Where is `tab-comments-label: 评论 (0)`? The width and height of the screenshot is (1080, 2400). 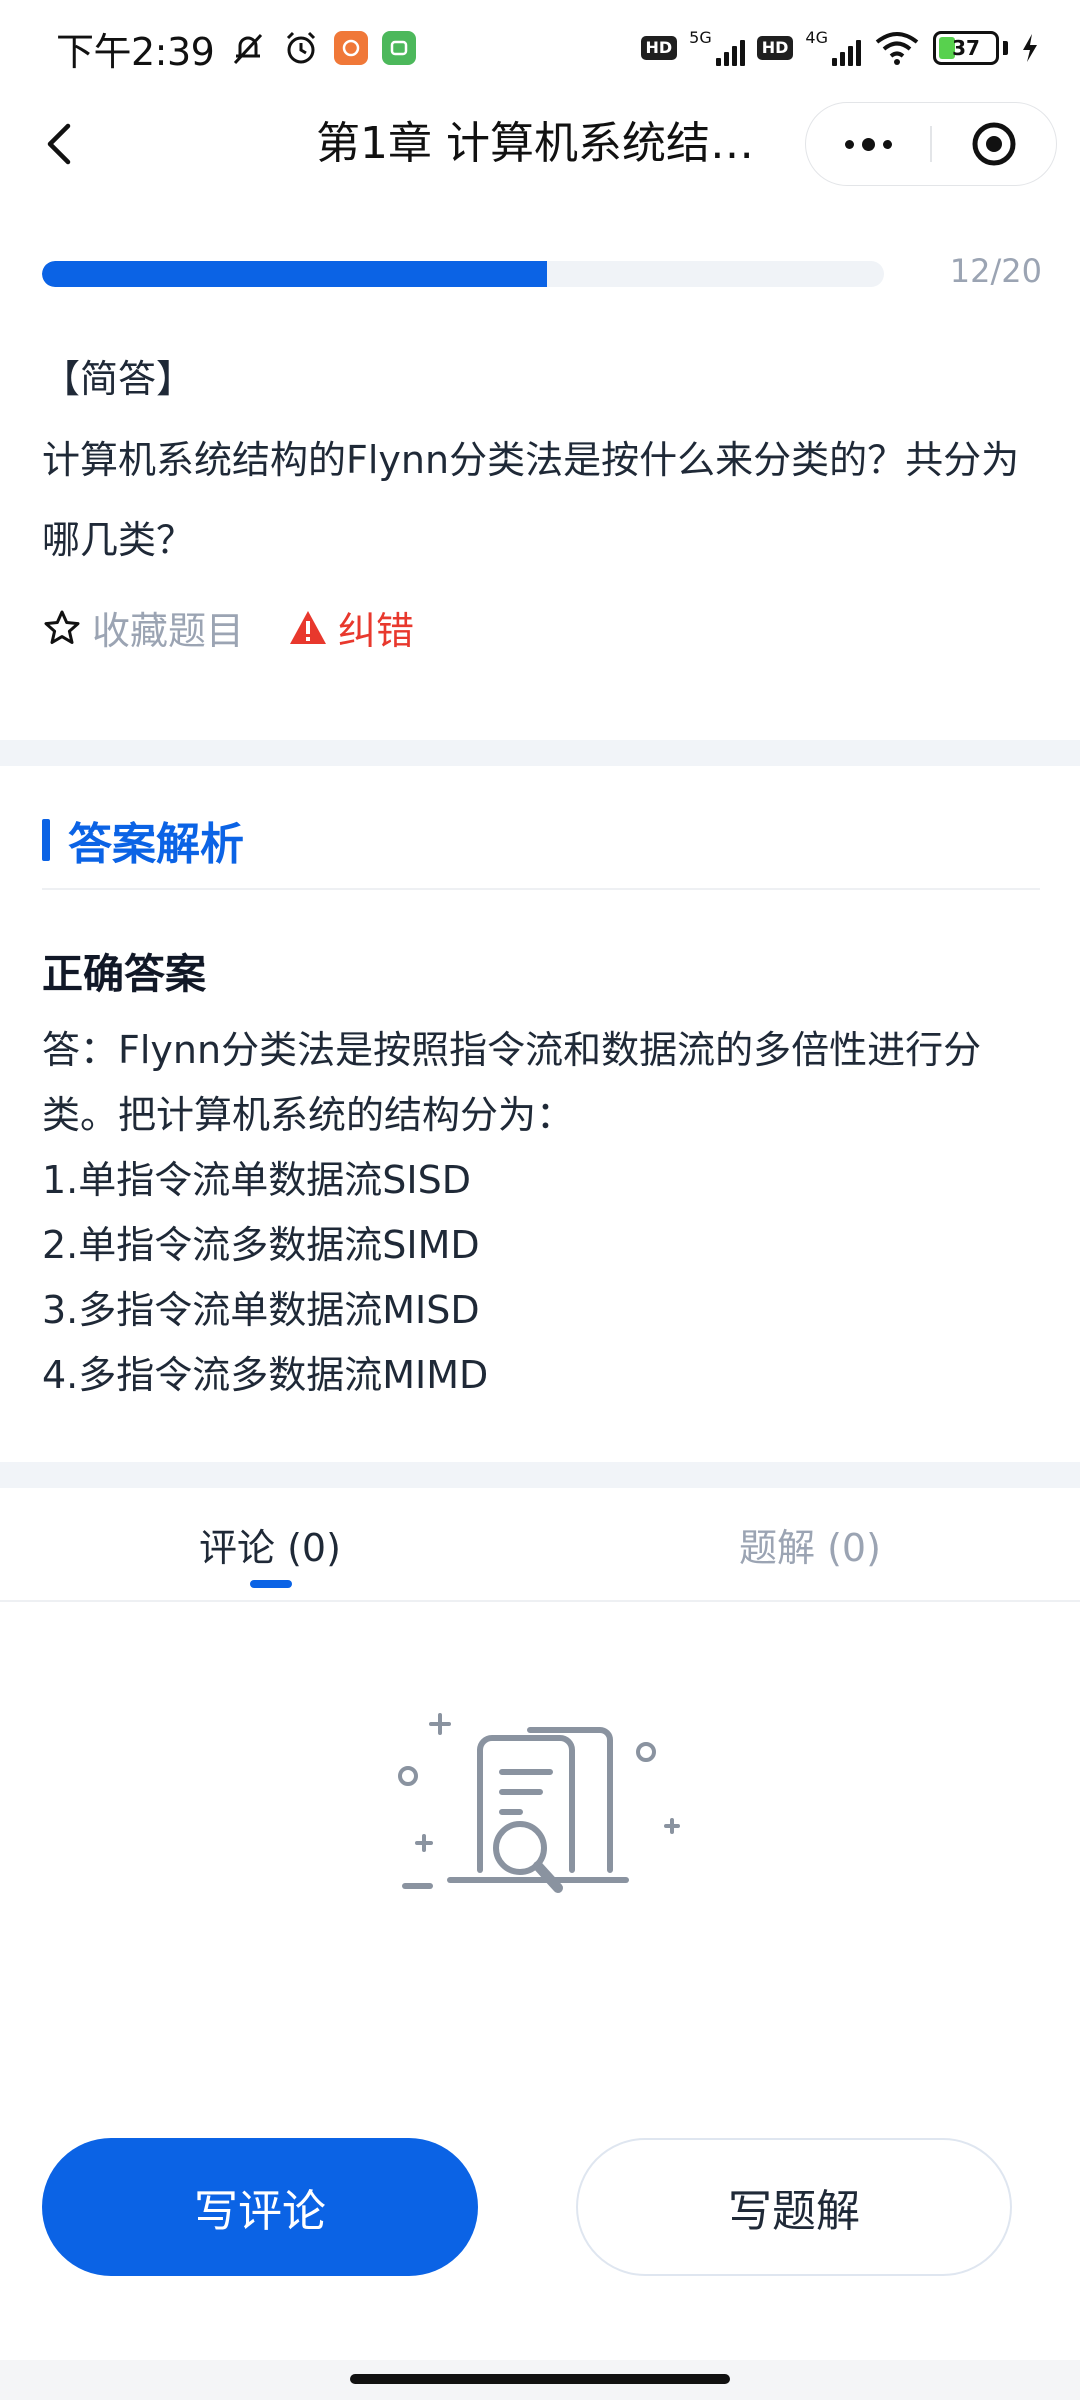 tab-comments-label: 评论 (0) is located at coordinates (270, 1547).